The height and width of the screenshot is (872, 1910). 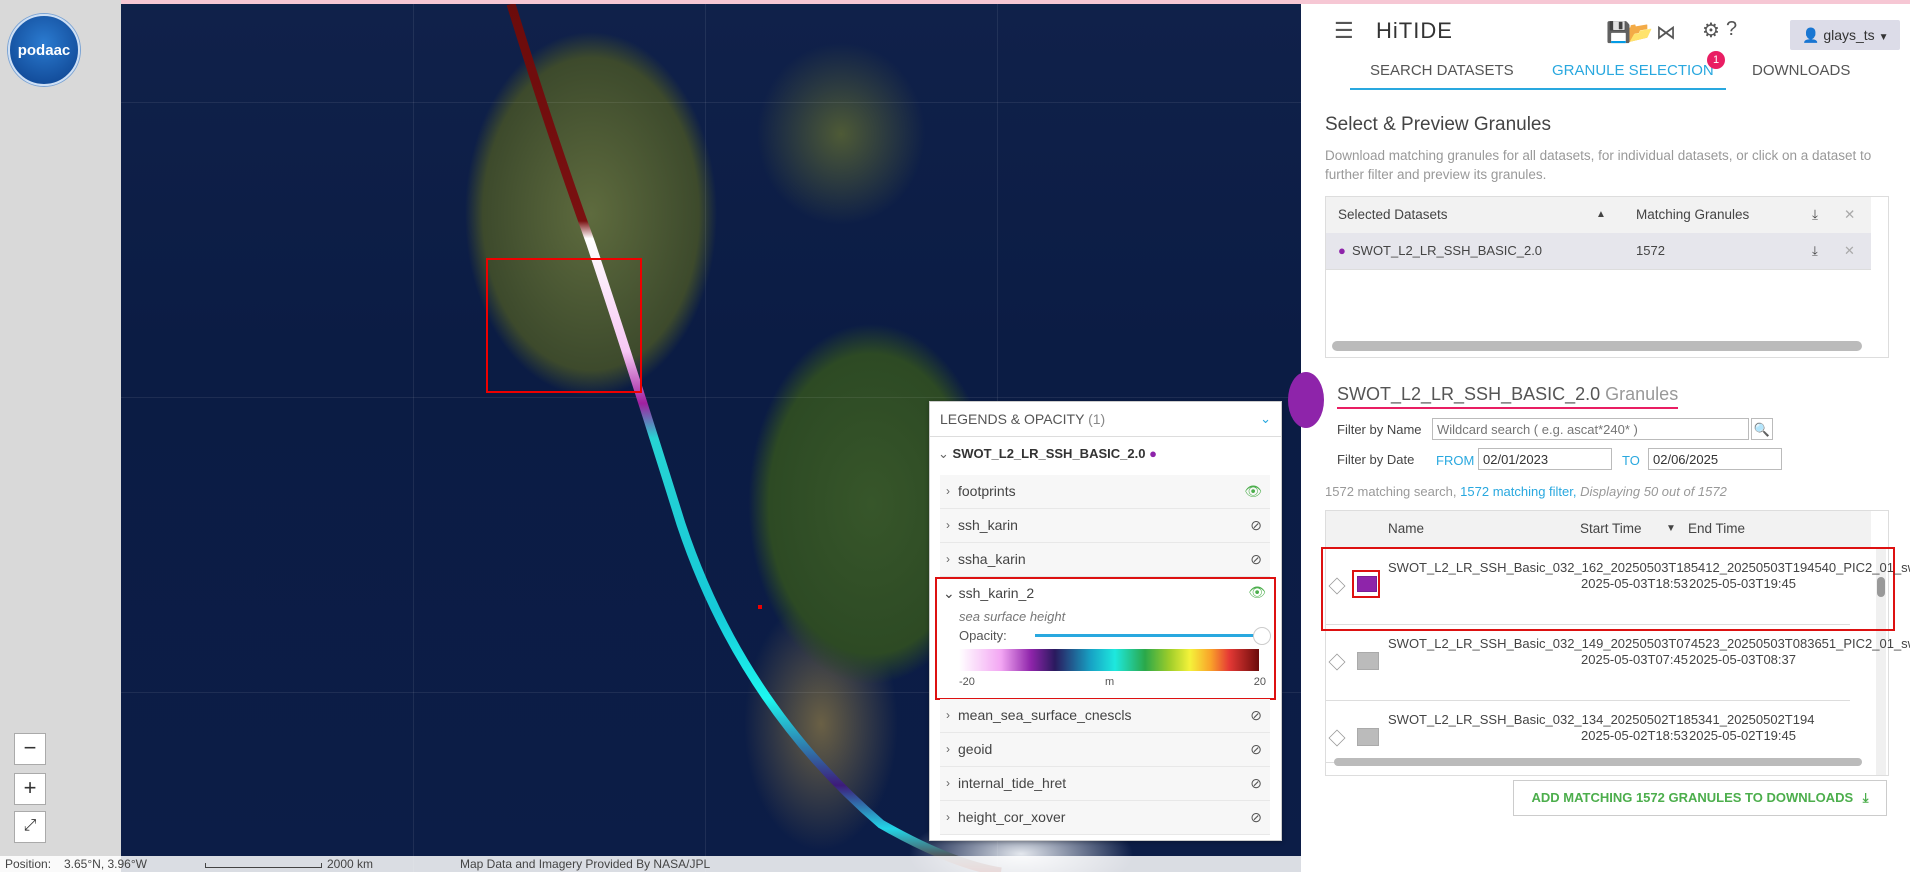 What do you see at coordinates (1611, 529) in the screenshot?
I see `col-start: Start Time` at bounding box center [1611, 529].